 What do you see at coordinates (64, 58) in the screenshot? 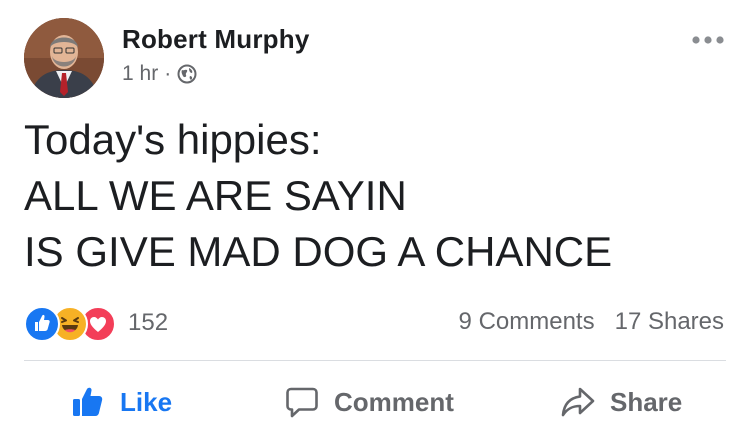
I see `avatar` at bounding box center [64, 58].